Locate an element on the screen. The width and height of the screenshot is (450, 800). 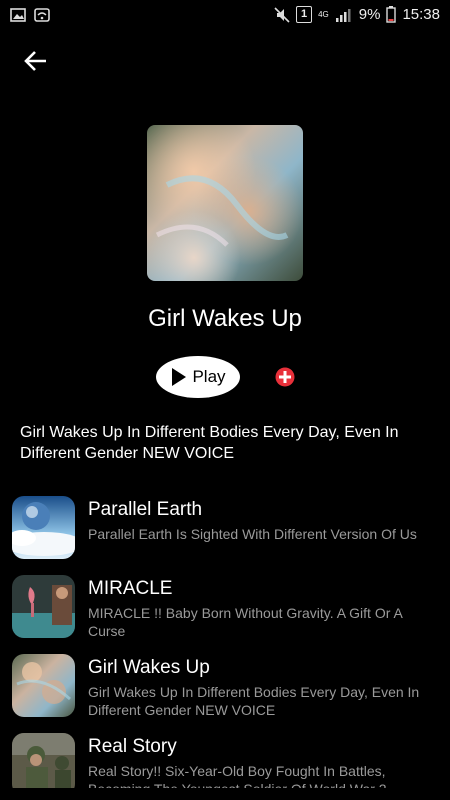
add-button is located at coordinates (285, 377).